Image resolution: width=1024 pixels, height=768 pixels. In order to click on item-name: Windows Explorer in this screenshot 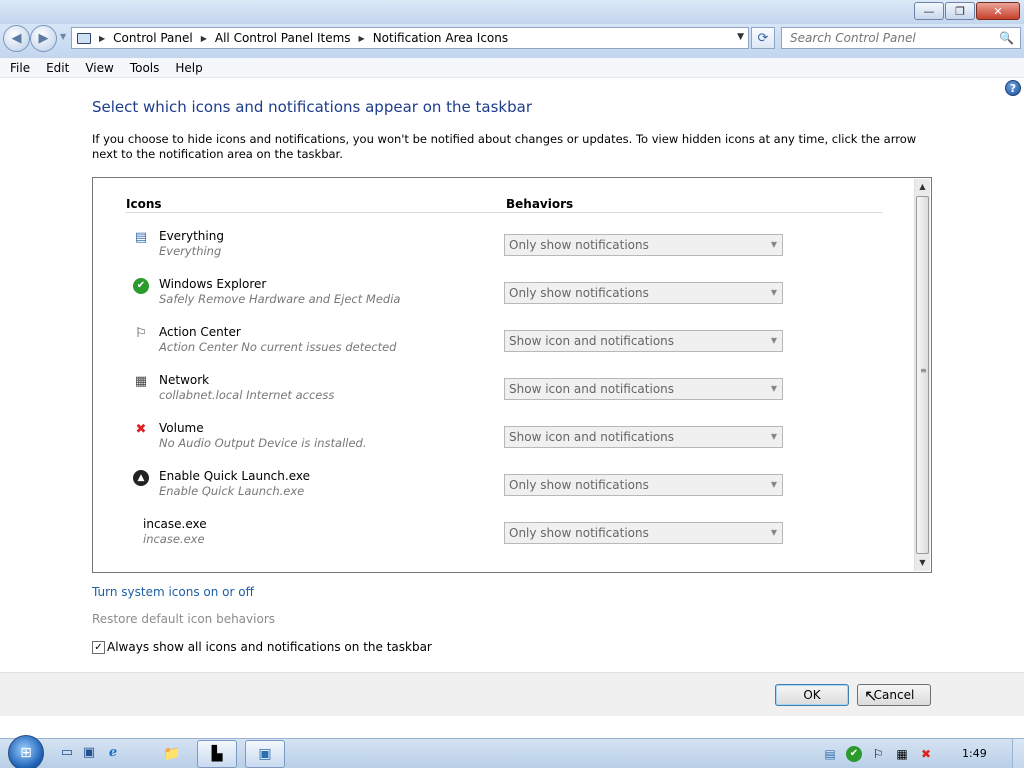, I will do `click(213, 284)`.